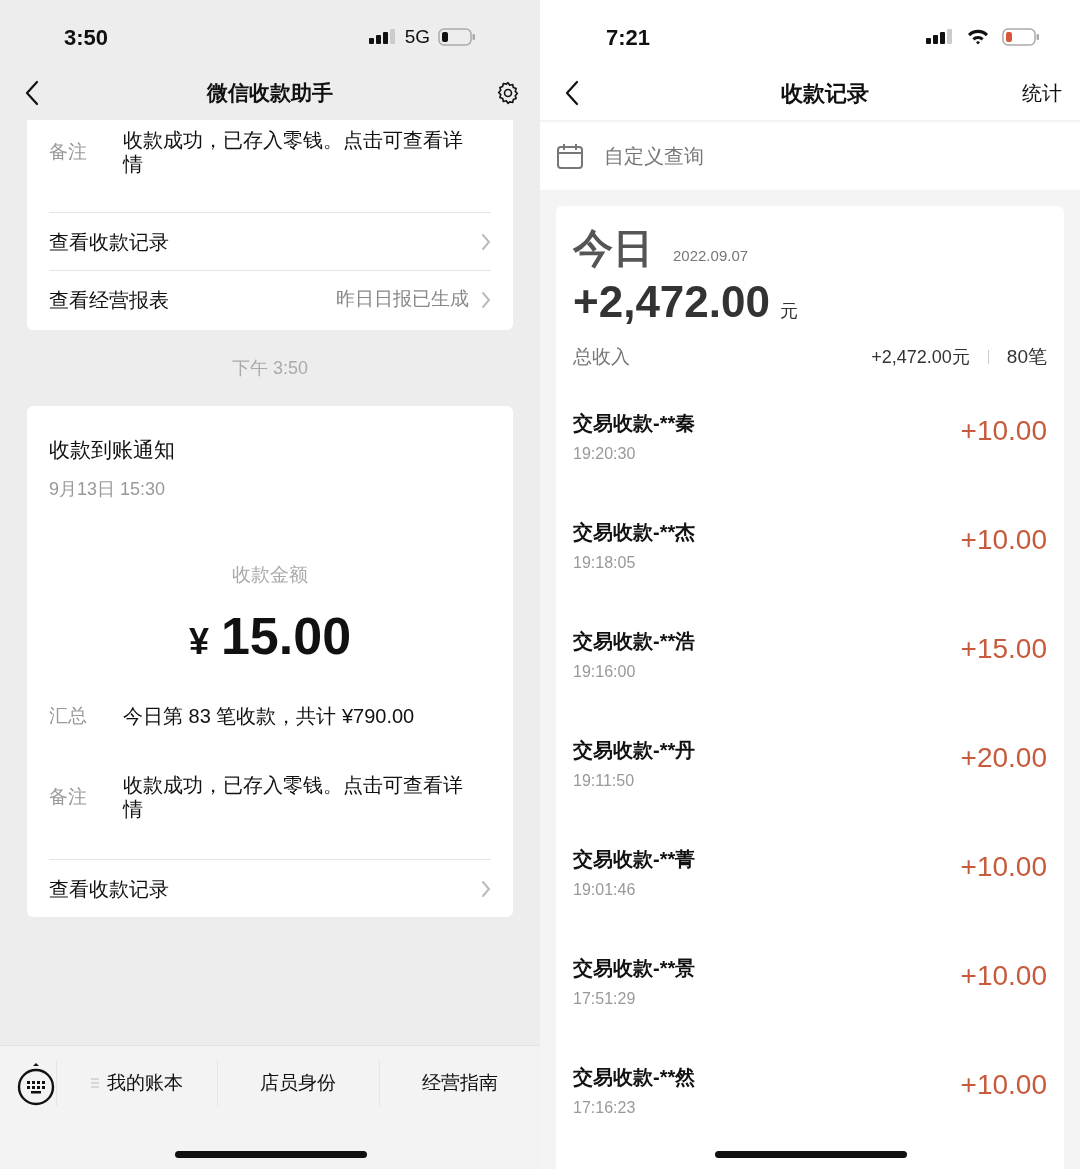 Image resolution: width=1080 pixels, height=1169 pixels. What do you see at coordinates (810, 991) in the screenshot?
I see `transaction-row: 交易收款-**景 17:51:29 +10.00` at bounding box center [810, 991].